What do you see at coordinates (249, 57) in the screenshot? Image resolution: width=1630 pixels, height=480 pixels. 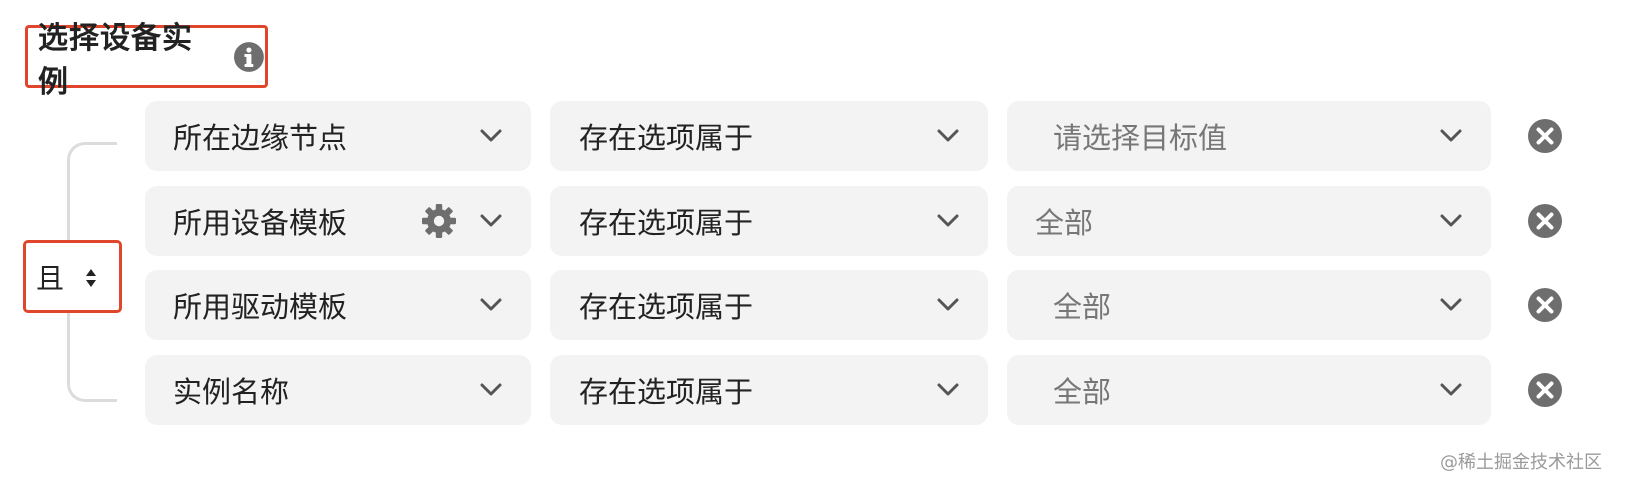 I see `info-circle-icon` at bounding box center [249, 57].